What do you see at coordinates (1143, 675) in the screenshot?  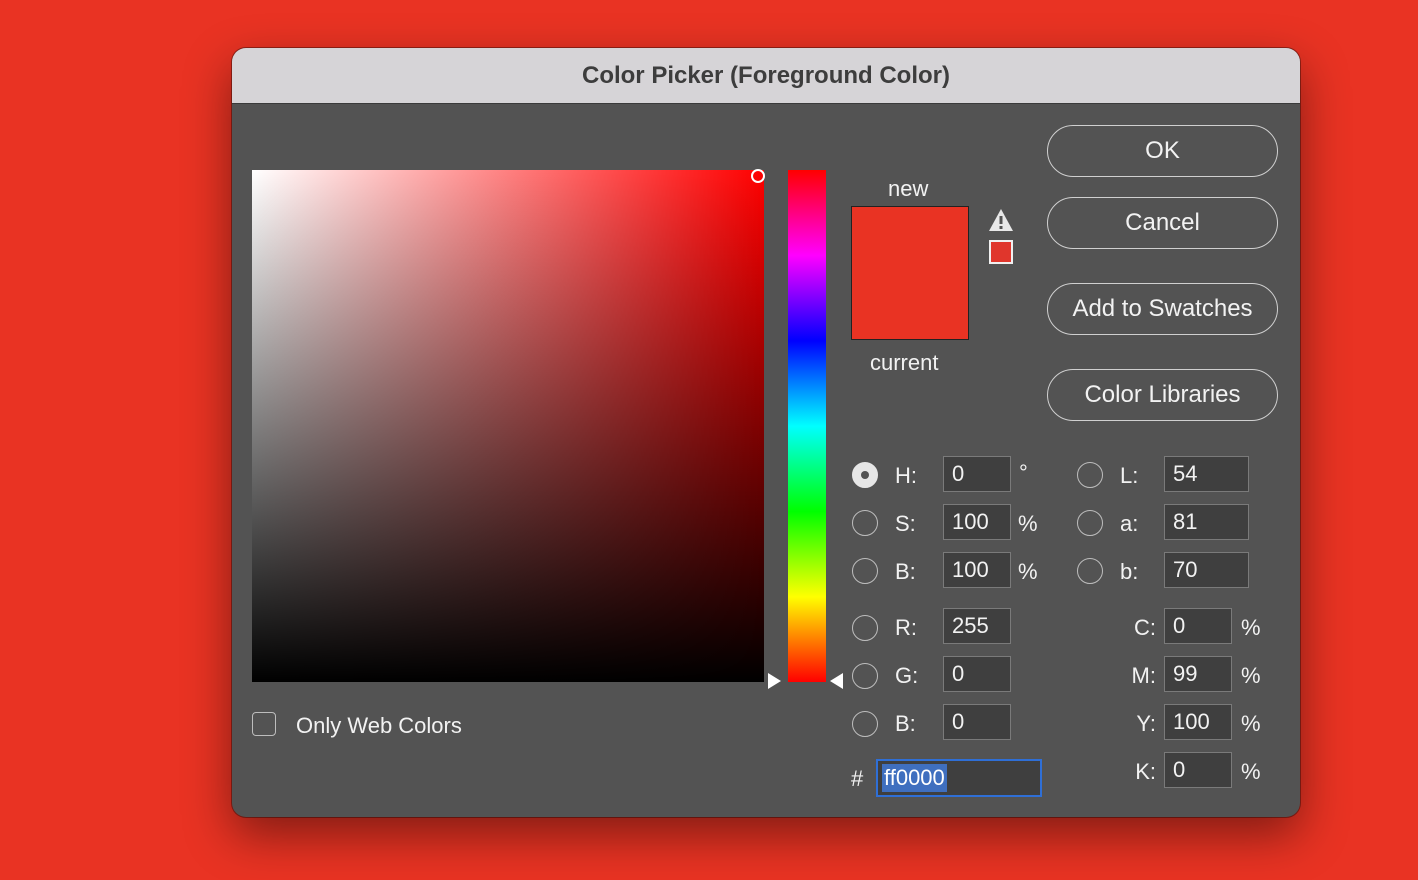 I see `magenta-label: M:` at bounding box center [1143, 675].